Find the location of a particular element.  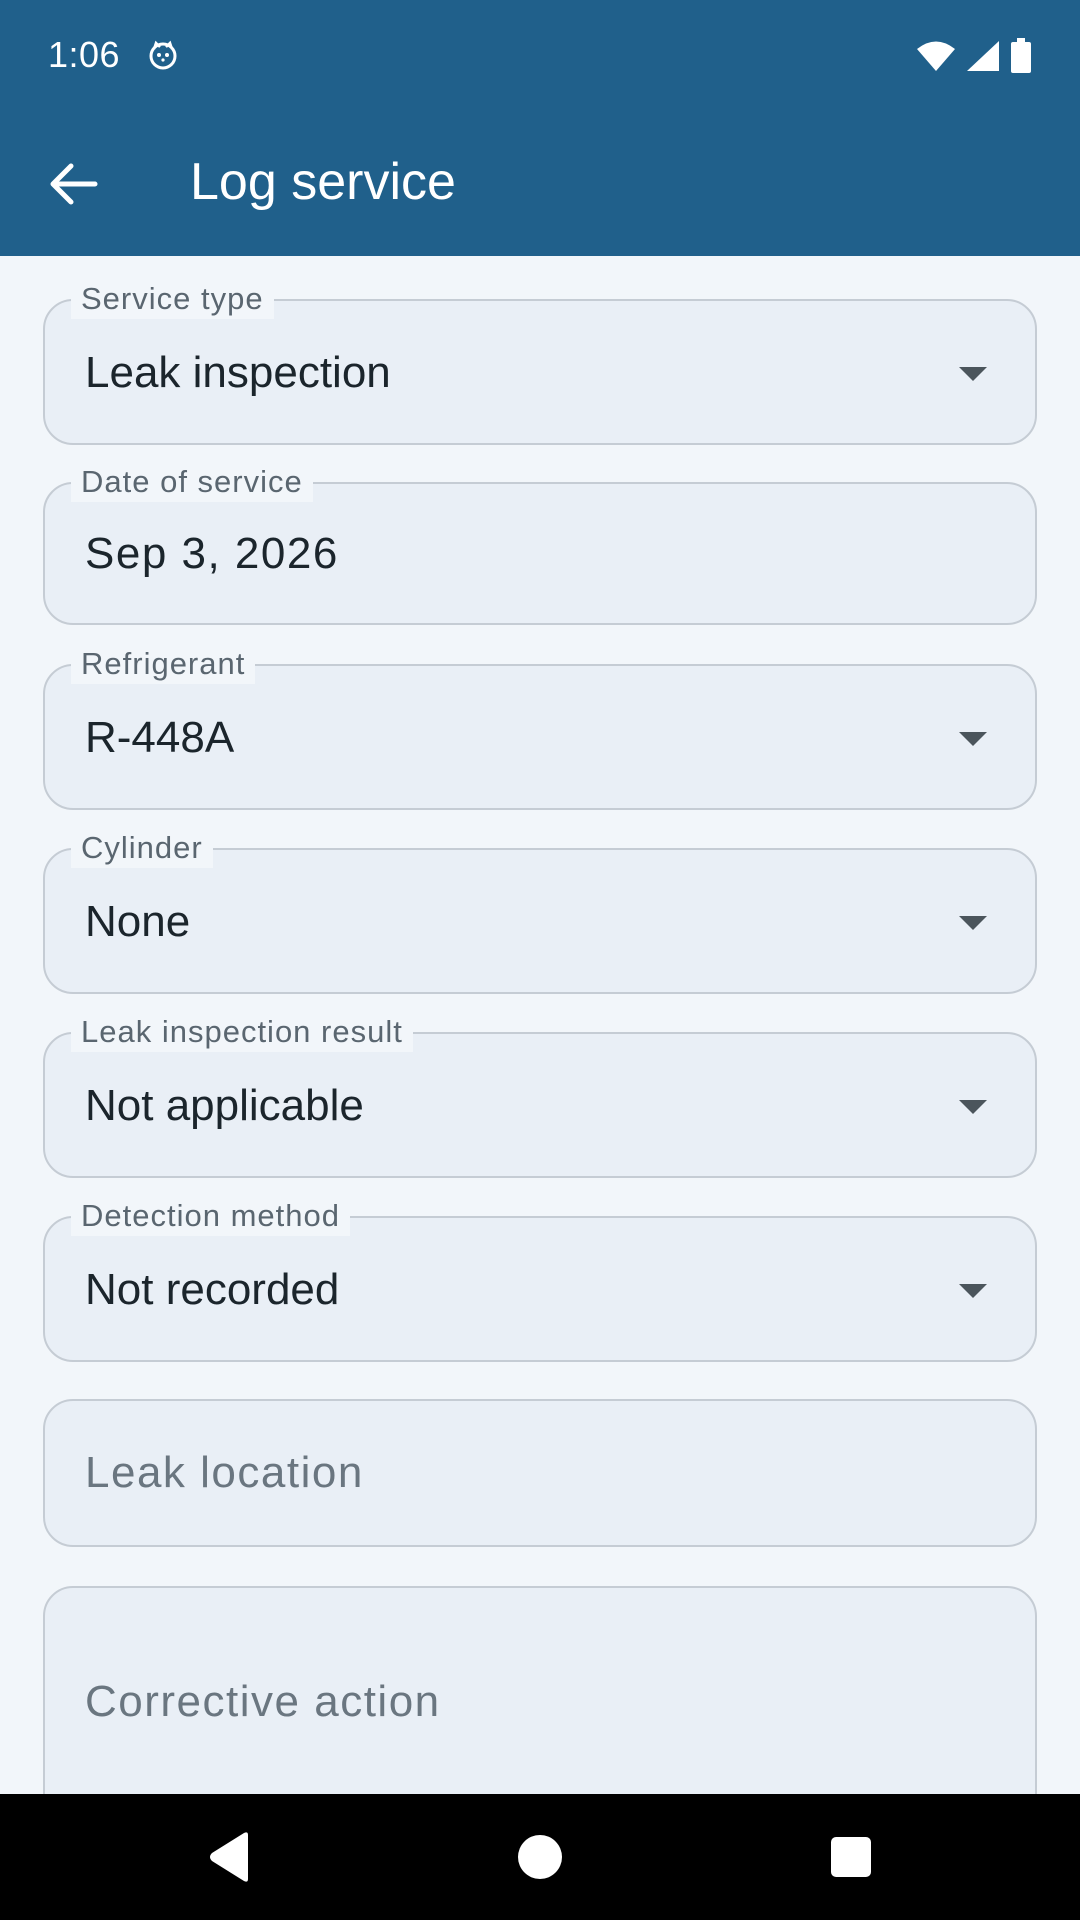

service-type-value: Leak inspection is located at coordinates (238, 372).